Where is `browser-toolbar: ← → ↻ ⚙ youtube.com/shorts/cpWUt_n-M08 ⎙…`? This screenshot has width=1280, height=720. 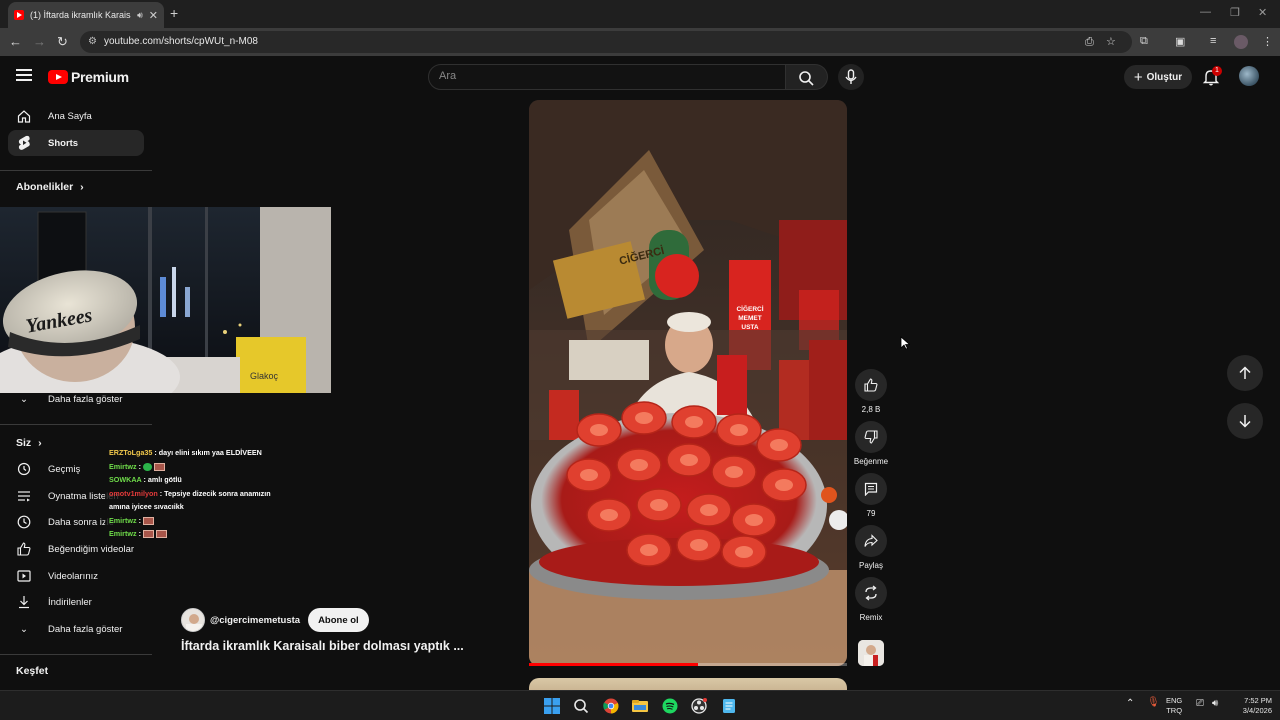
browser-toolbar: ← → ↻ ⚙ youtube.com/shorts/cpWUt_n-M08 ⎙… is located at coordinates (640, 42).